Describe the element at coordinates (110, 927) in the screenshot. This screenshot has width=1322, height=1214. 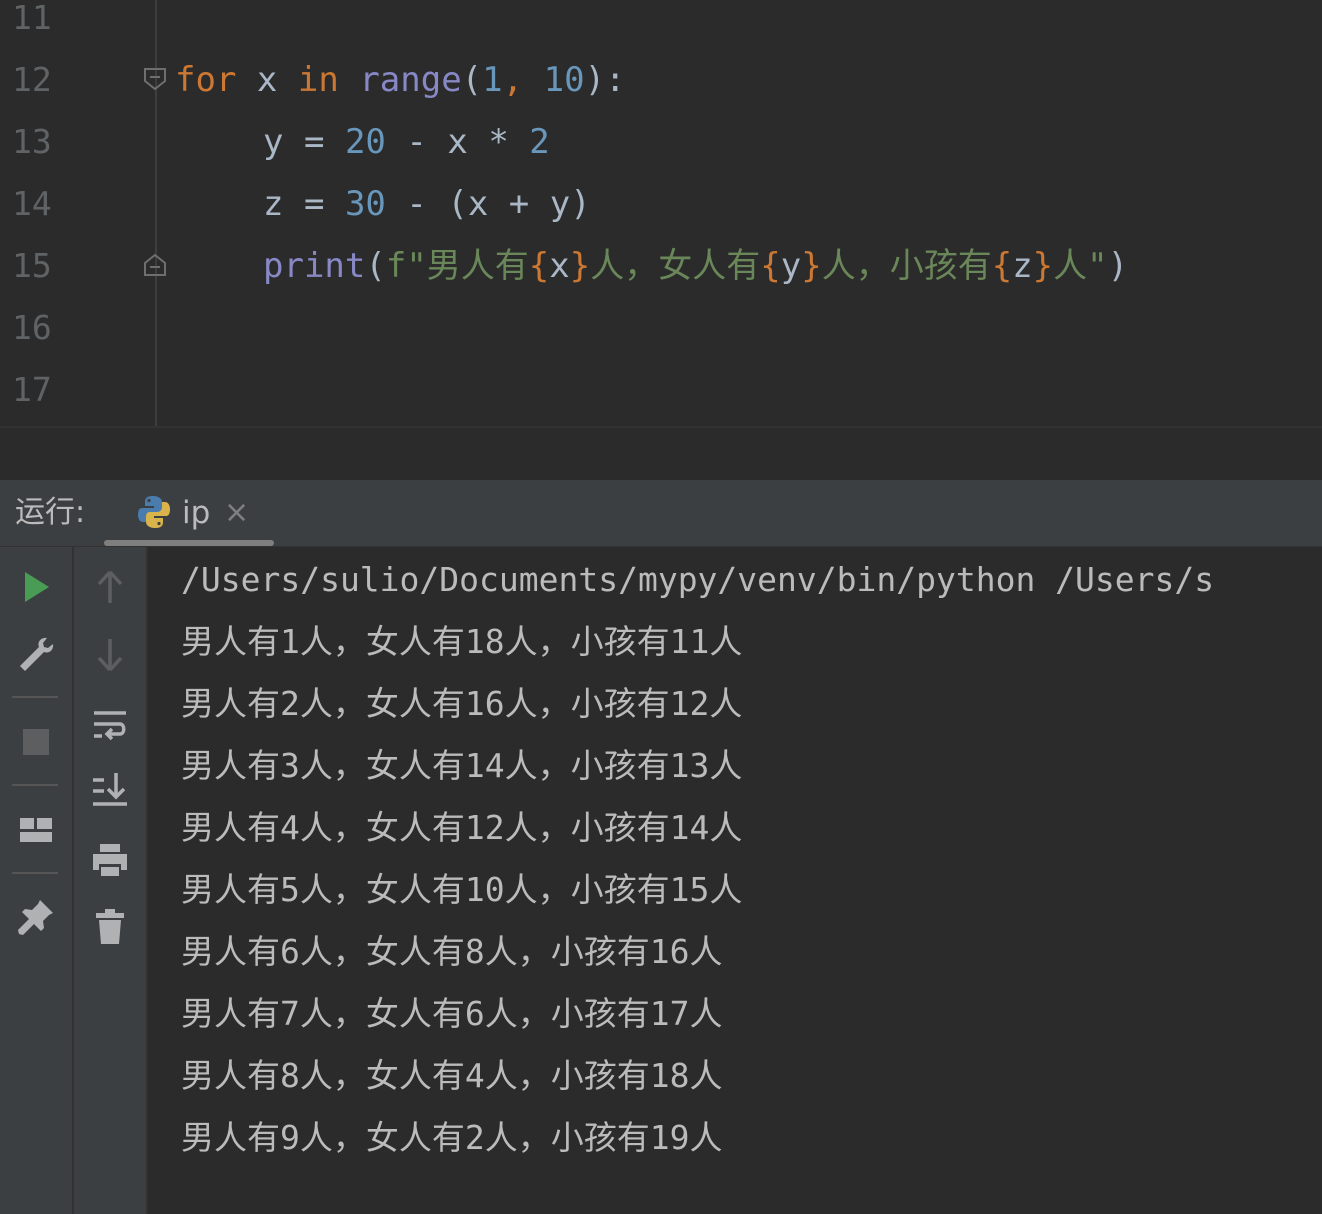
I see `trash-icon` at that location.